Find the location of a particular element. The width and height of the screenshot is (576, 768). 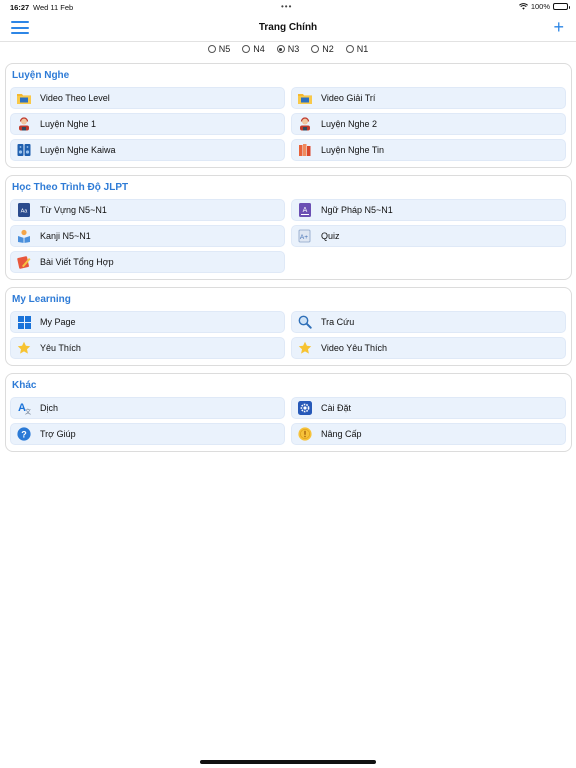

menu-item-label: Quiz is located at coordinates (330, 236).